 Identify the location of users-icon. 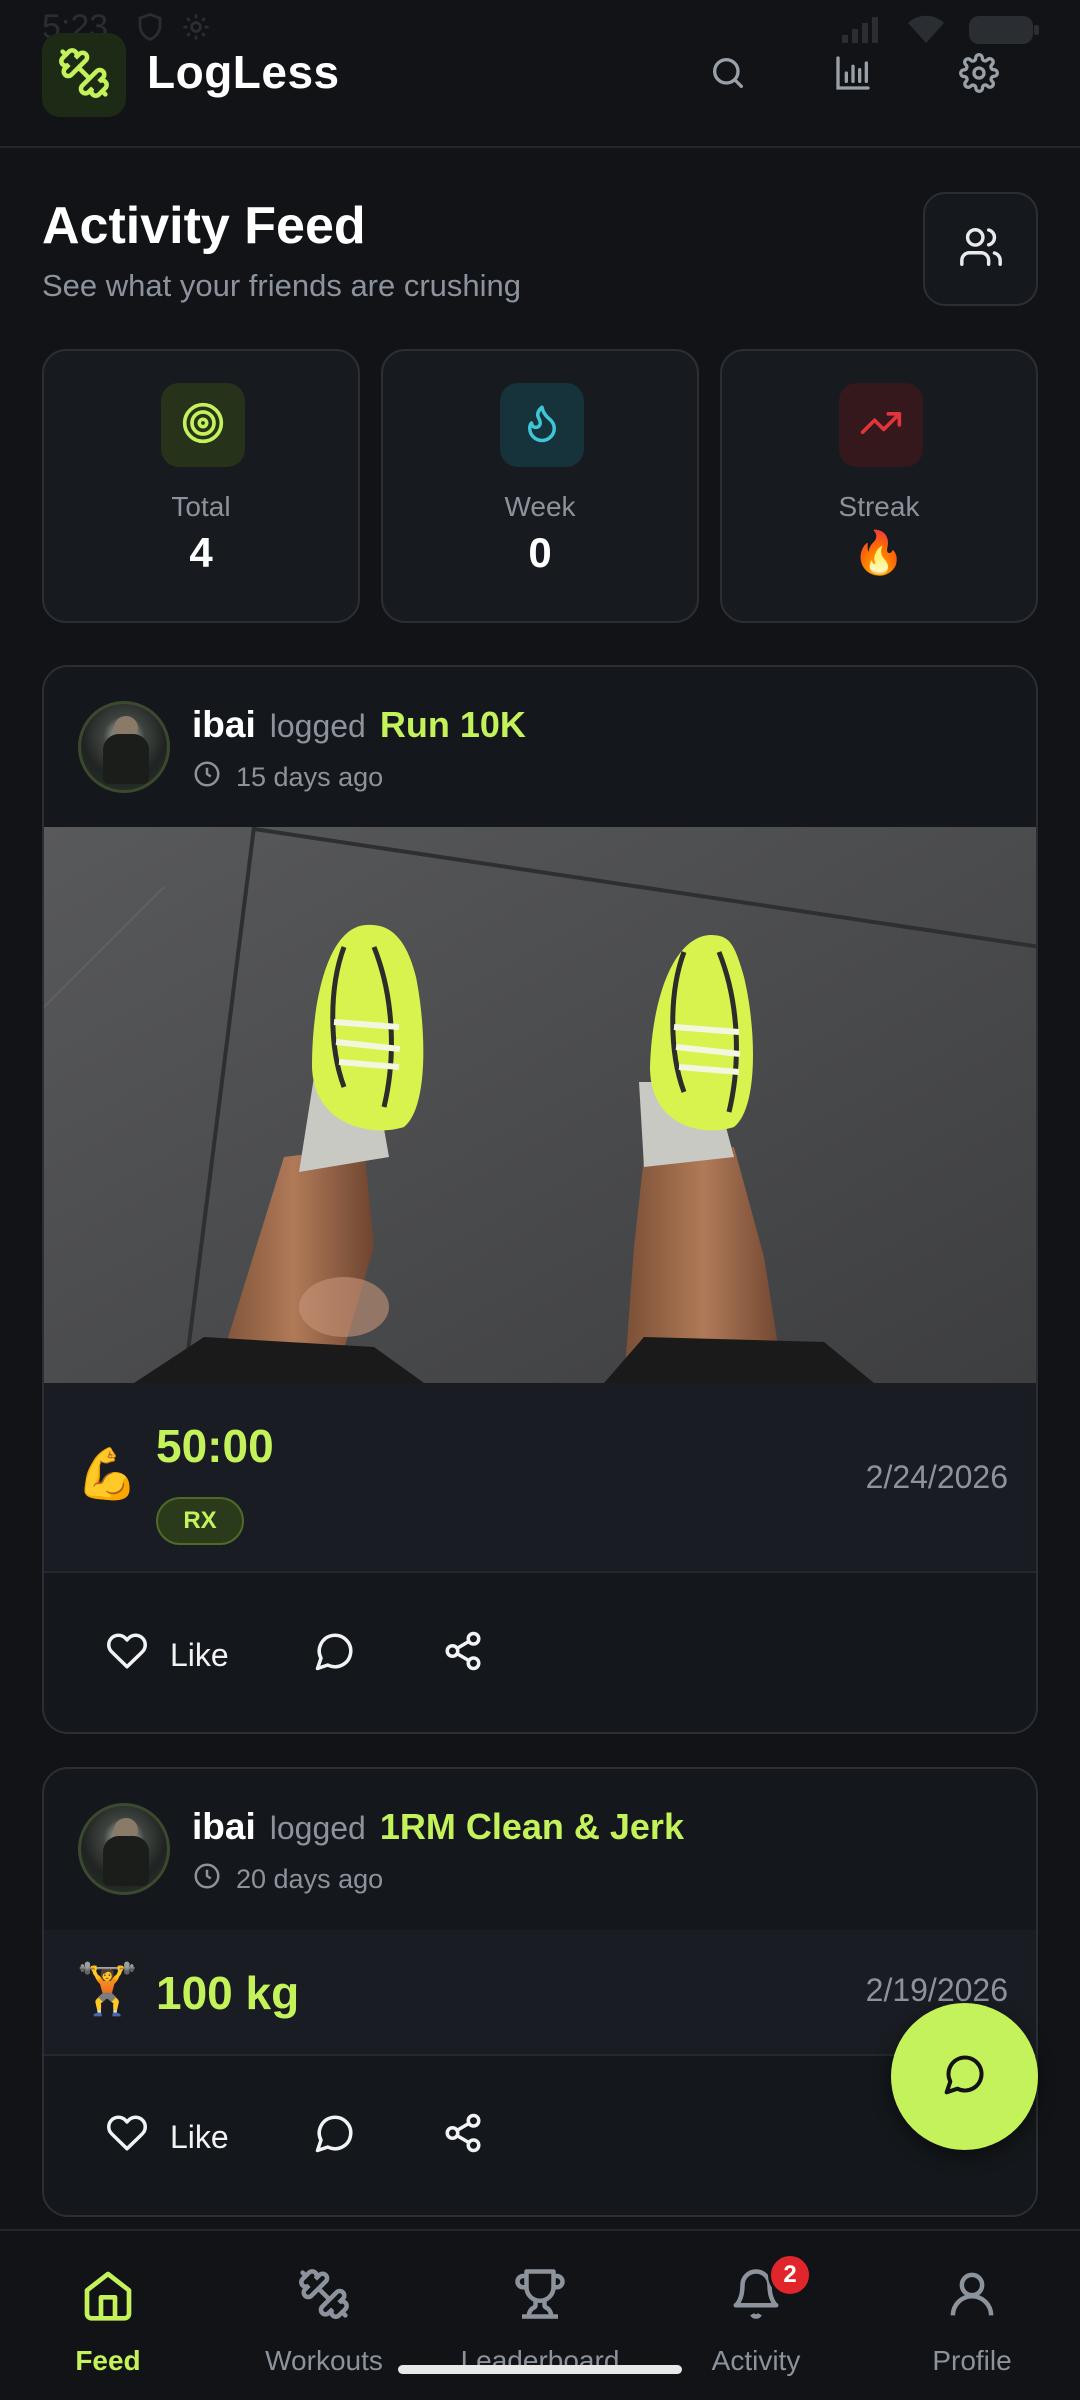
(981, 249).